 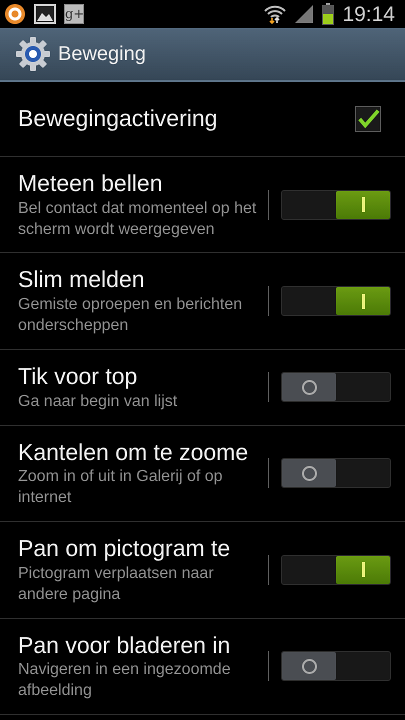 I want to click on screen-title: Beweging, so click(x=102, y=54).